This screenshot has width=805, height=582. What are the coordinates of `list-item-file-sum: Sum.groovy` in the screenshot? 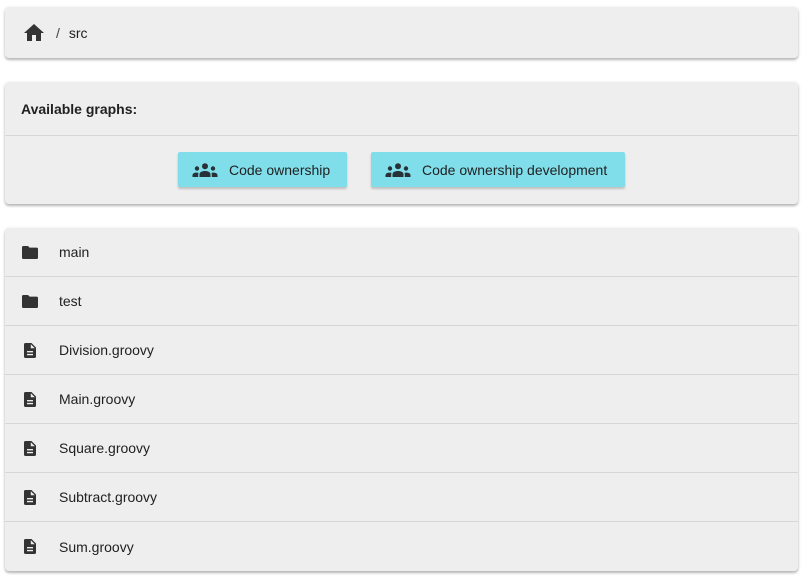 It's located at (401, 546).